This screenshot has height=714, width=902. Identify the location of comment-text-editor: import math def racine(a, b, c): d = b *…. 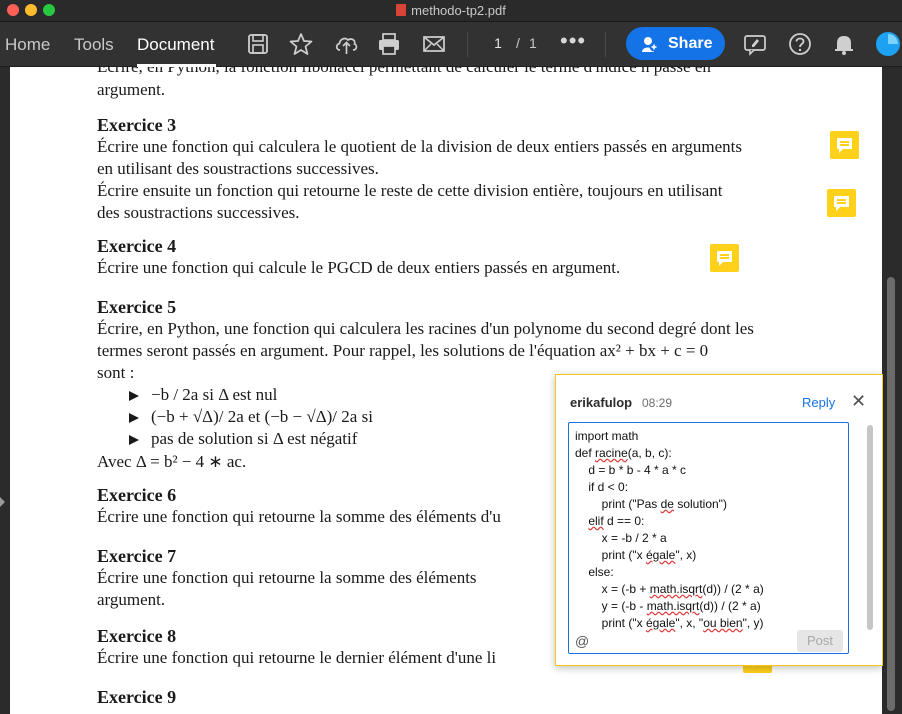
(708, 538).